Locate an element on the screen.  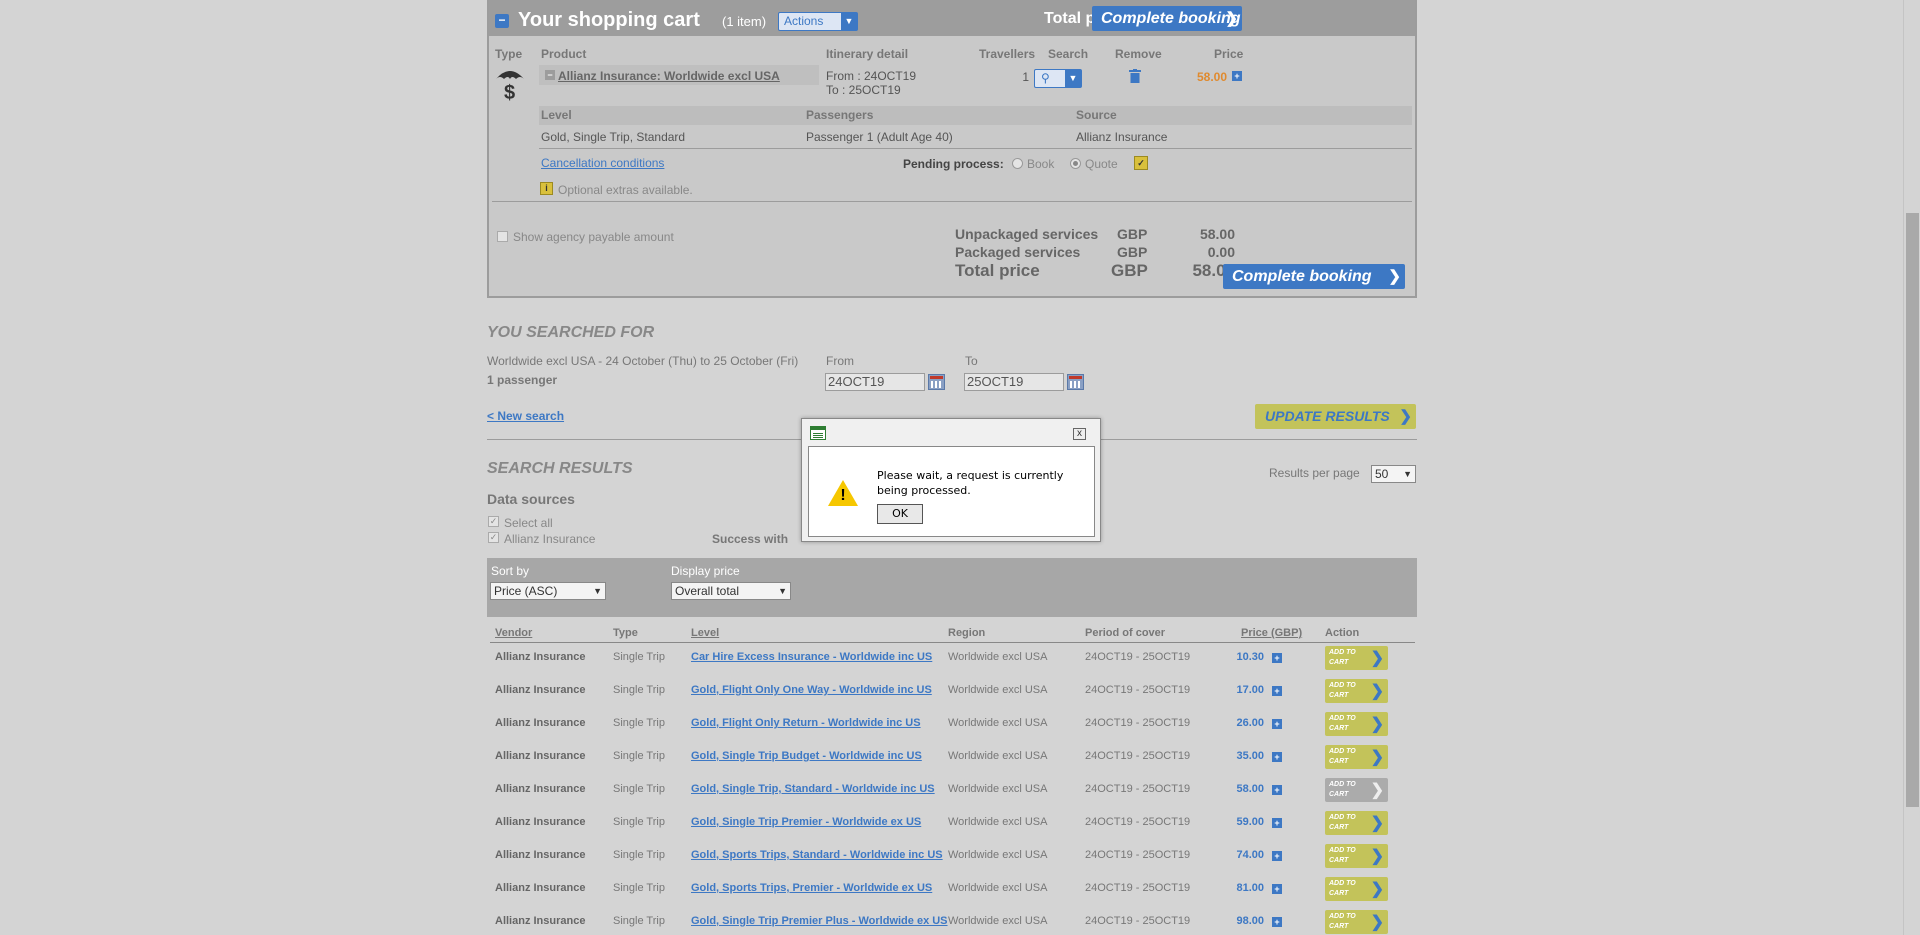
price-cell: 17.00 is located at coordinates (1250, 690).